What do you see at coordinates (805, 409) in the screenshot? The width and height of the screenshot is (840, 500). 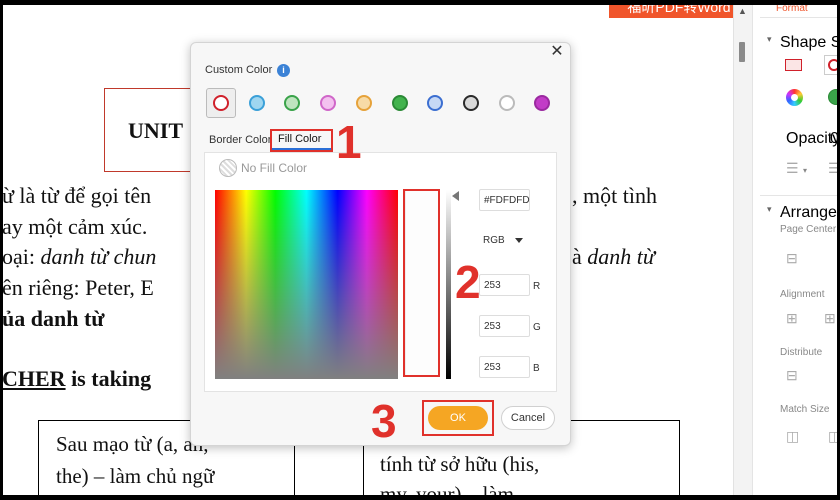 I see `match-size-label: Match Size` at bounding box center [805, 409].